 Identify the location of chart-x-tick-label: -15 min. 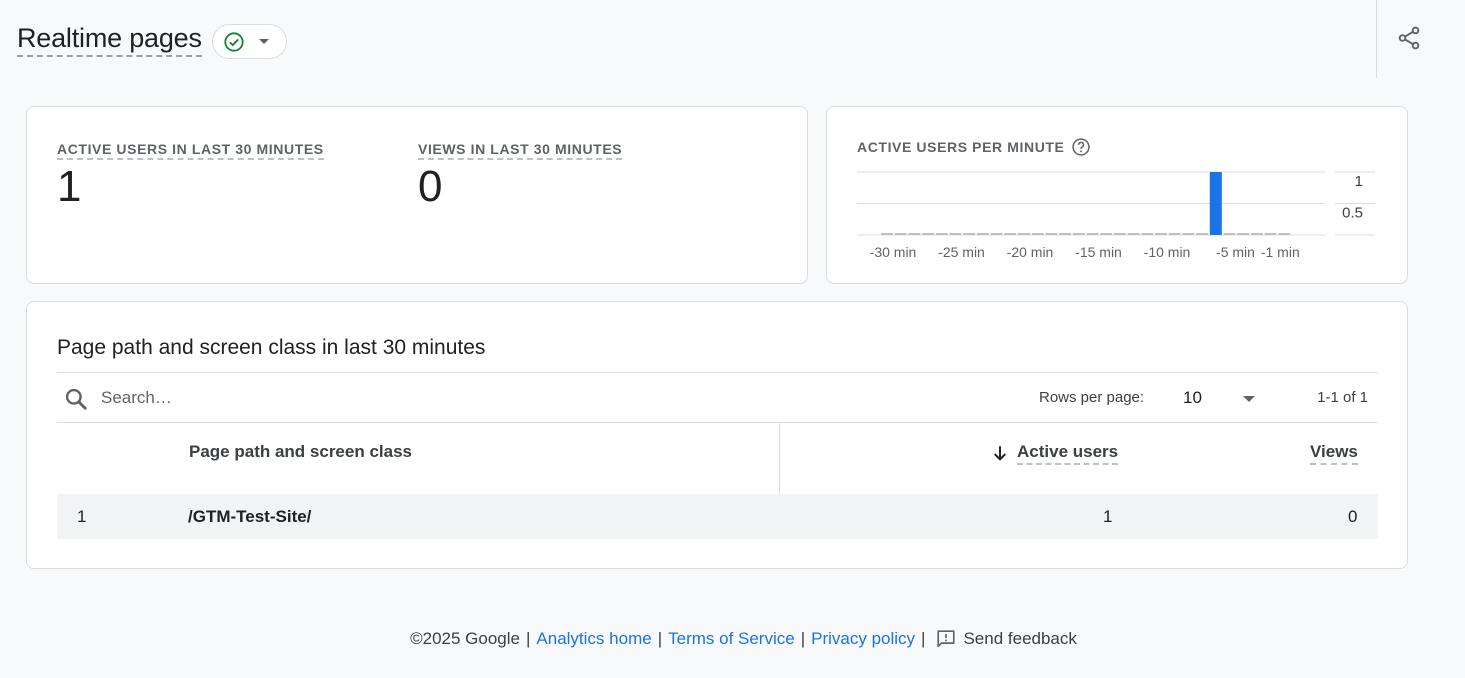
(1098, 252).